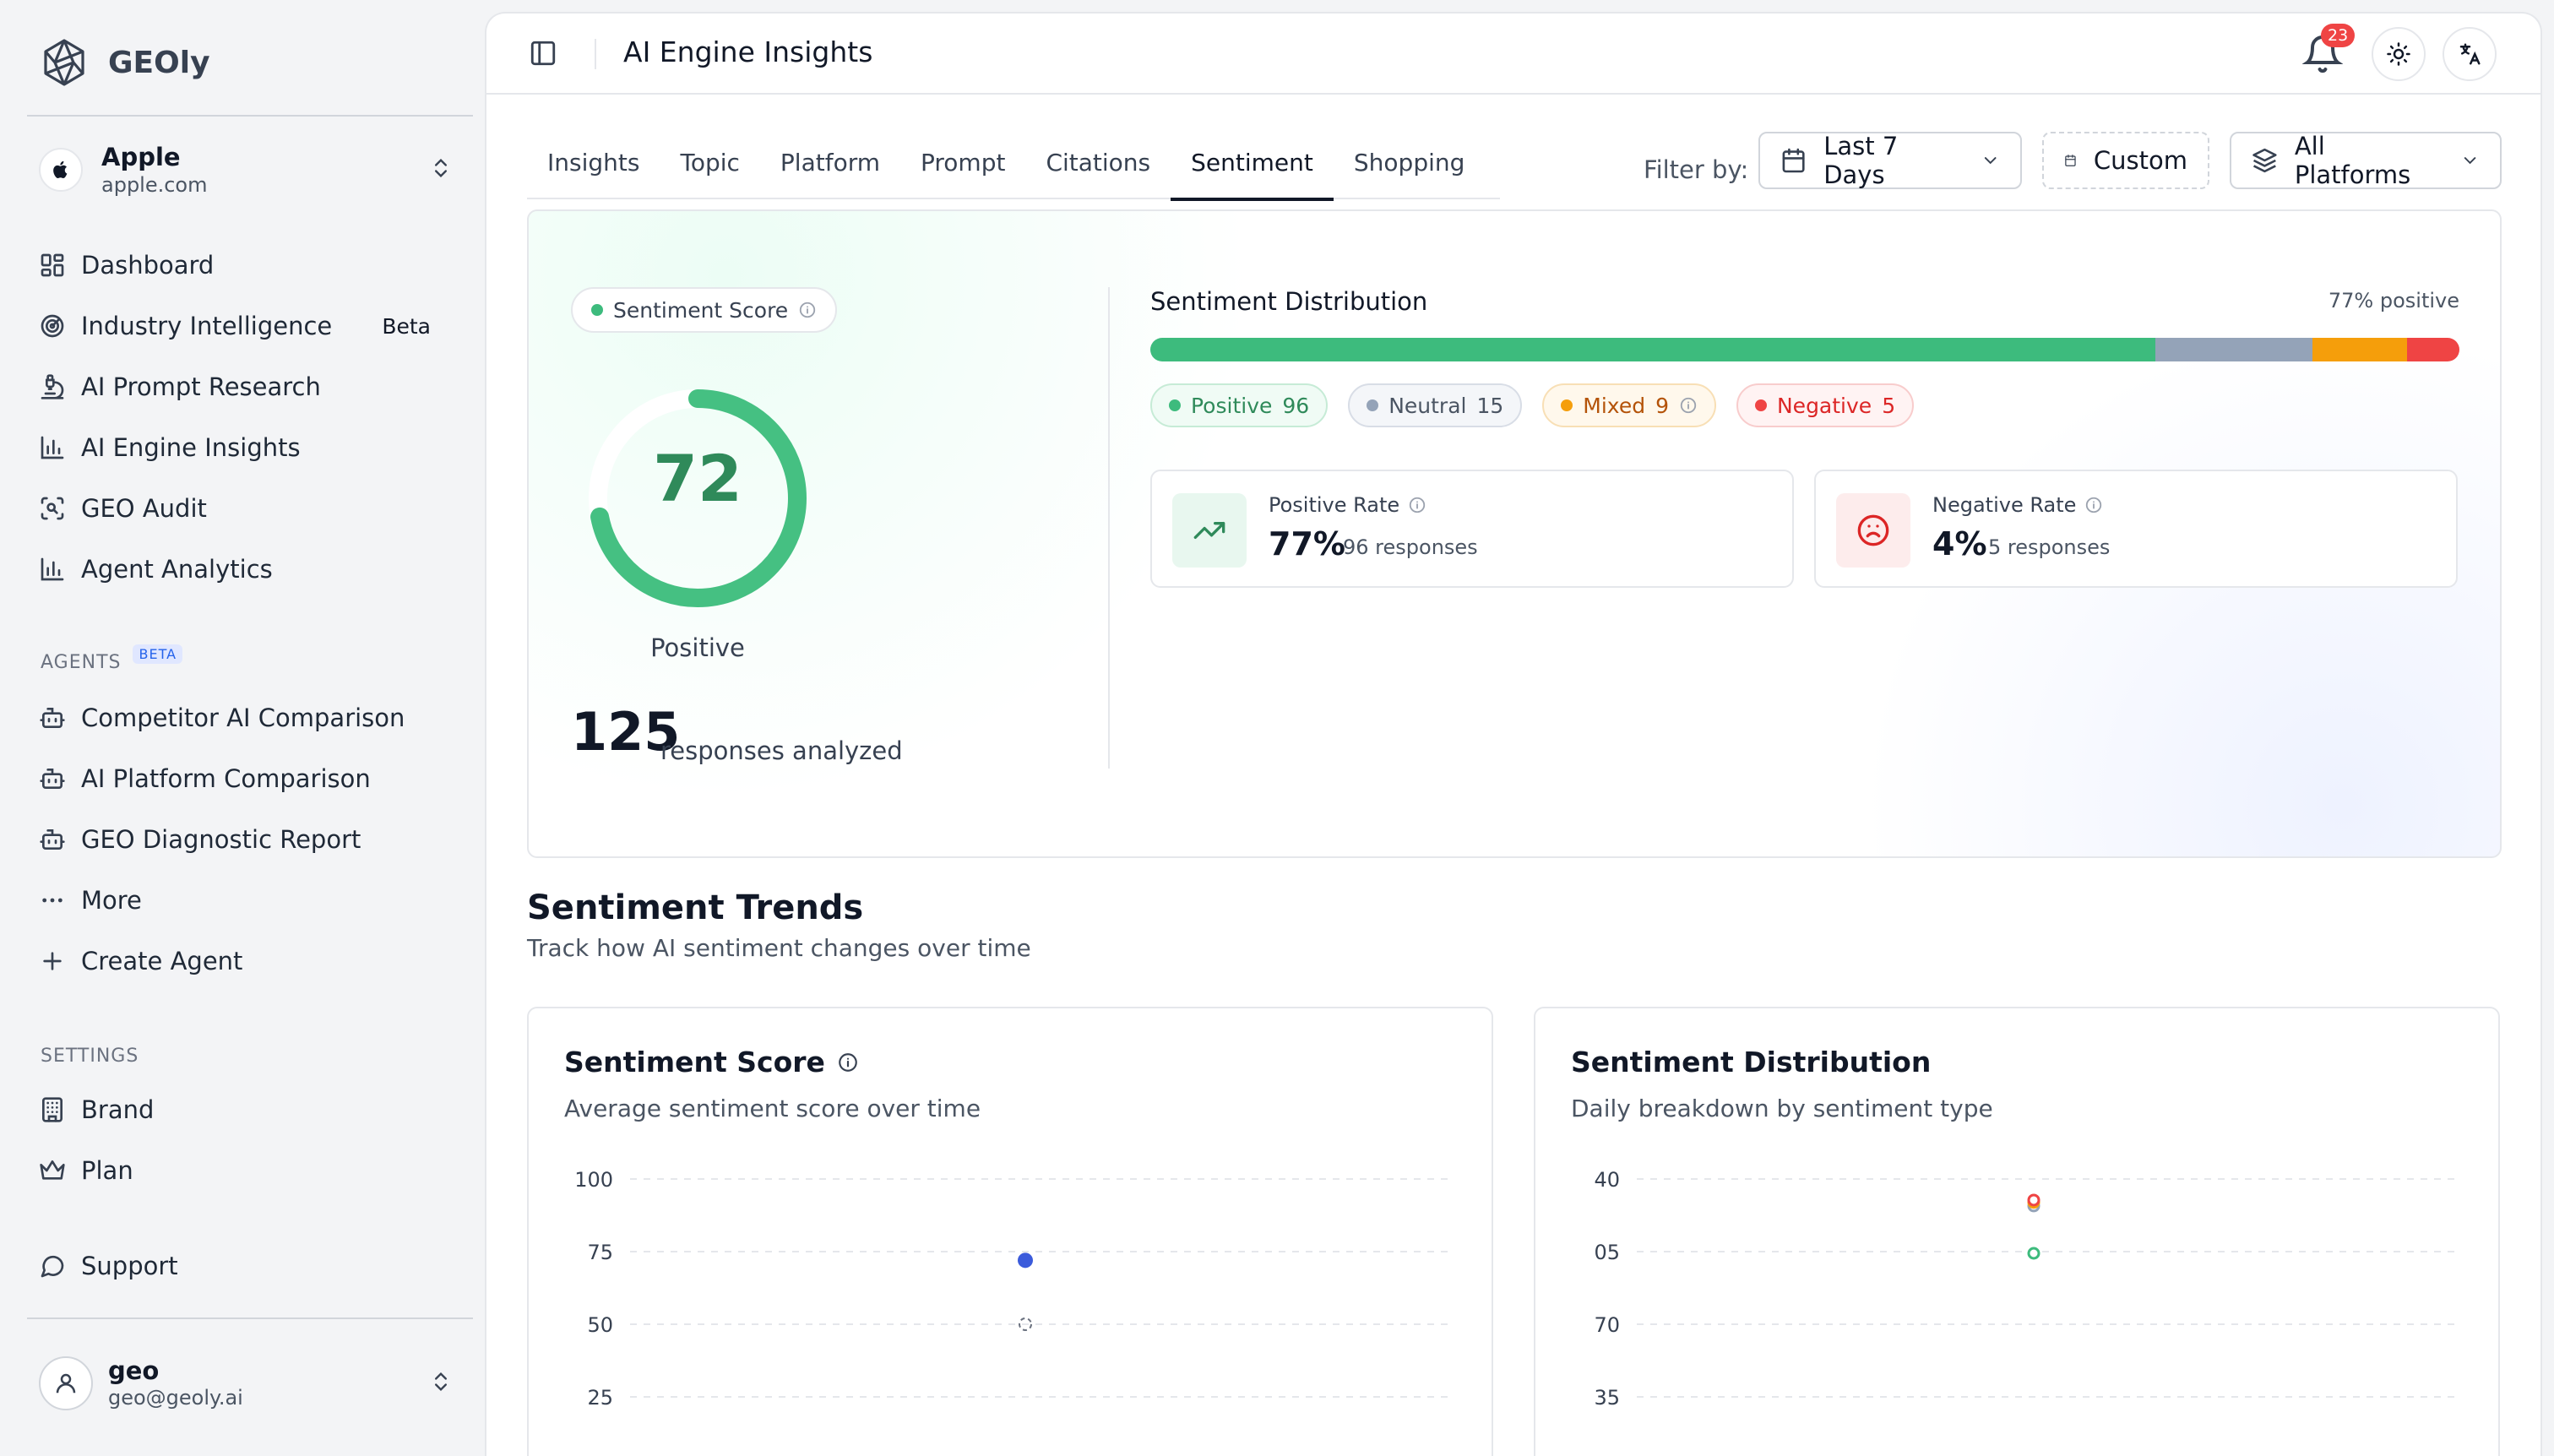  I want to click on theme-toggle-button, so click(2399, 54).